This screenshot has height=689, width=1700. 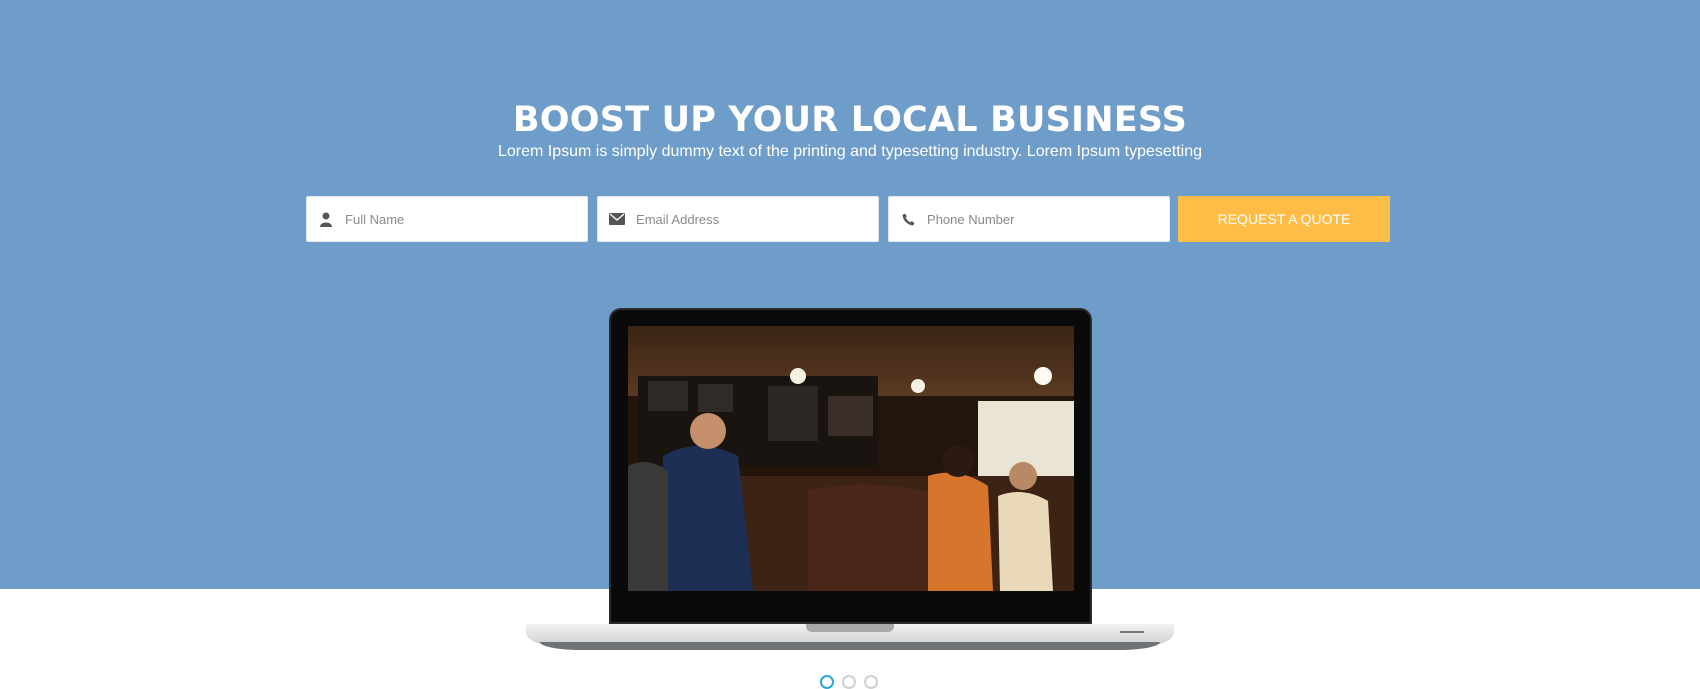 I want to click on request-quote-button: REQUEST A QUOTE, so click(x=1284, y=219).